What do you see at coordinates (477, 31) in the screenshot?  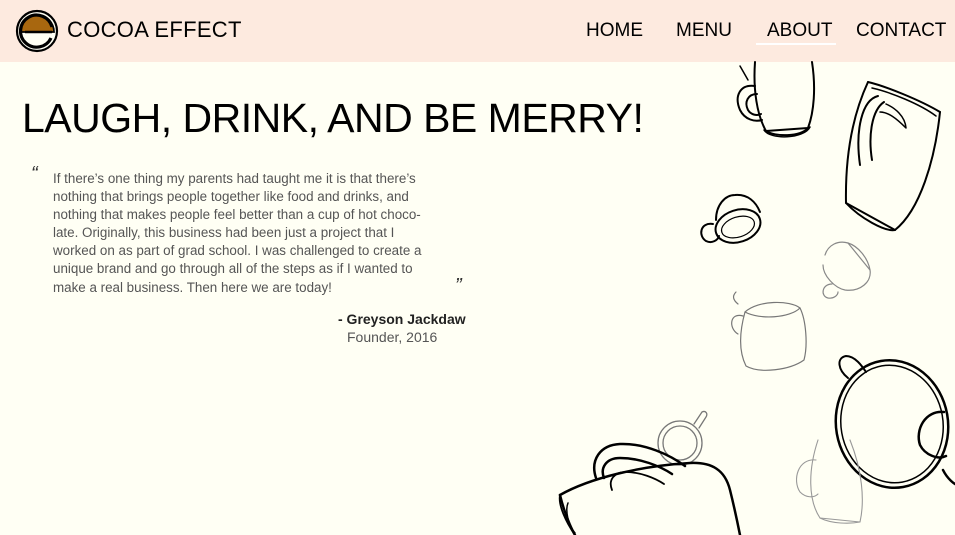 I see `site-header: COCOA EFFECT HOME MENU ABOUT CONTACT` at bounding box center [477, 31].